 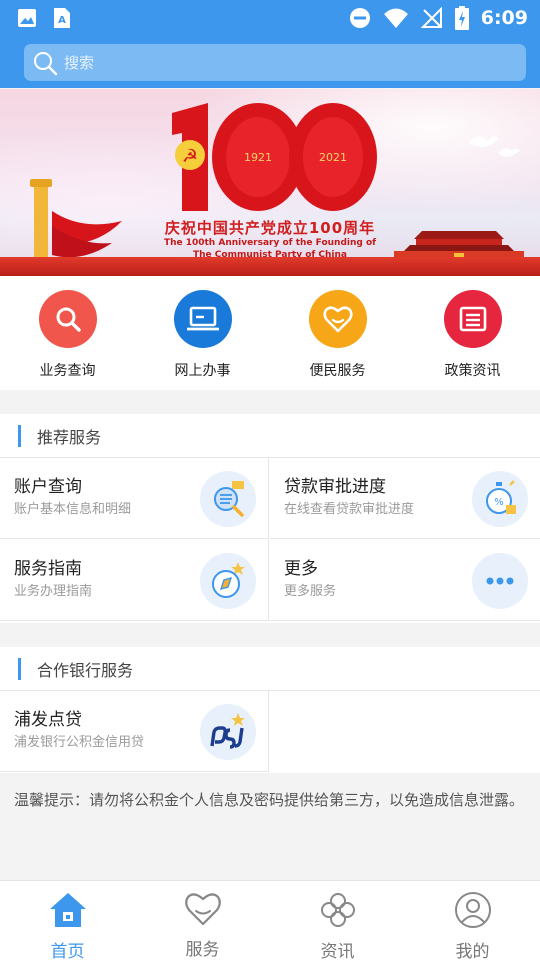 I want to click on tab-news: 资讯, so click(x=337, y=925).